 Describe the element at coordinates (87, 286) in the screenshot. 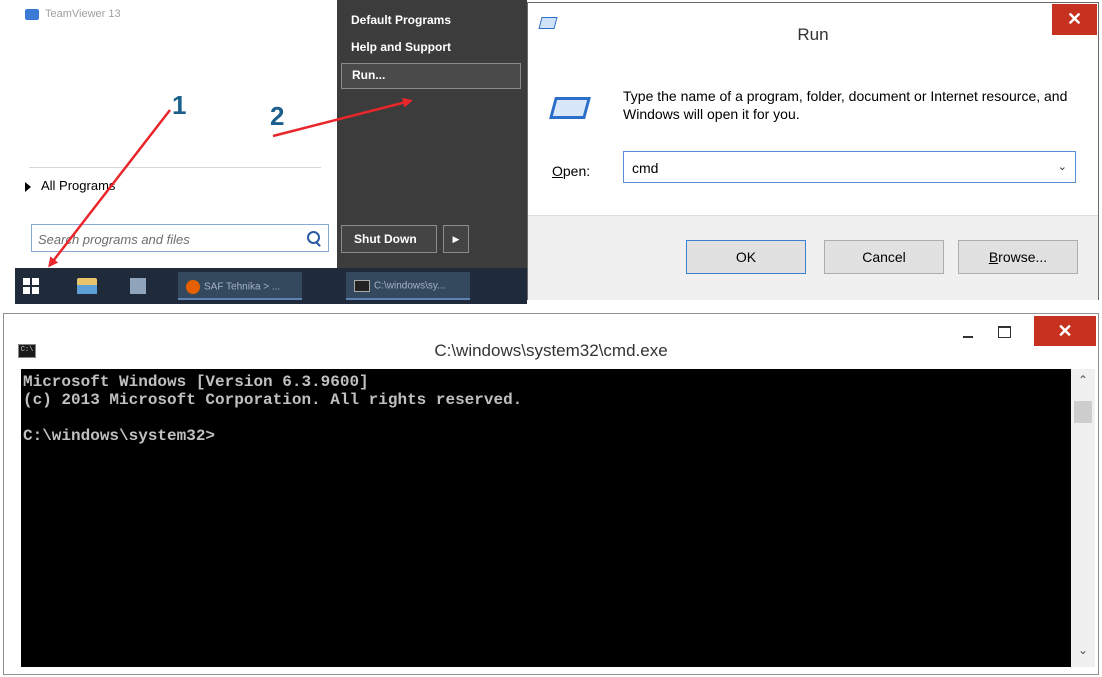

I see `file-explorer-taskbar-icon` at that location.